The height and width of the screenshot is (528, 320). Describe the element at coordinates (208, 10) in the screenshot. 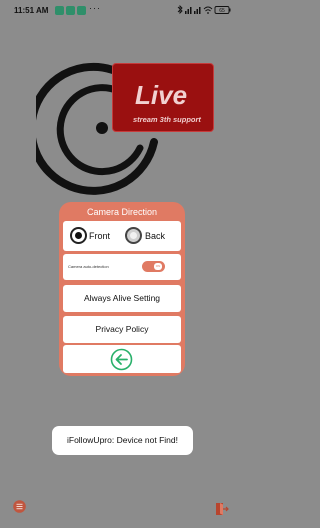

I see `wifi-icon` at that location.